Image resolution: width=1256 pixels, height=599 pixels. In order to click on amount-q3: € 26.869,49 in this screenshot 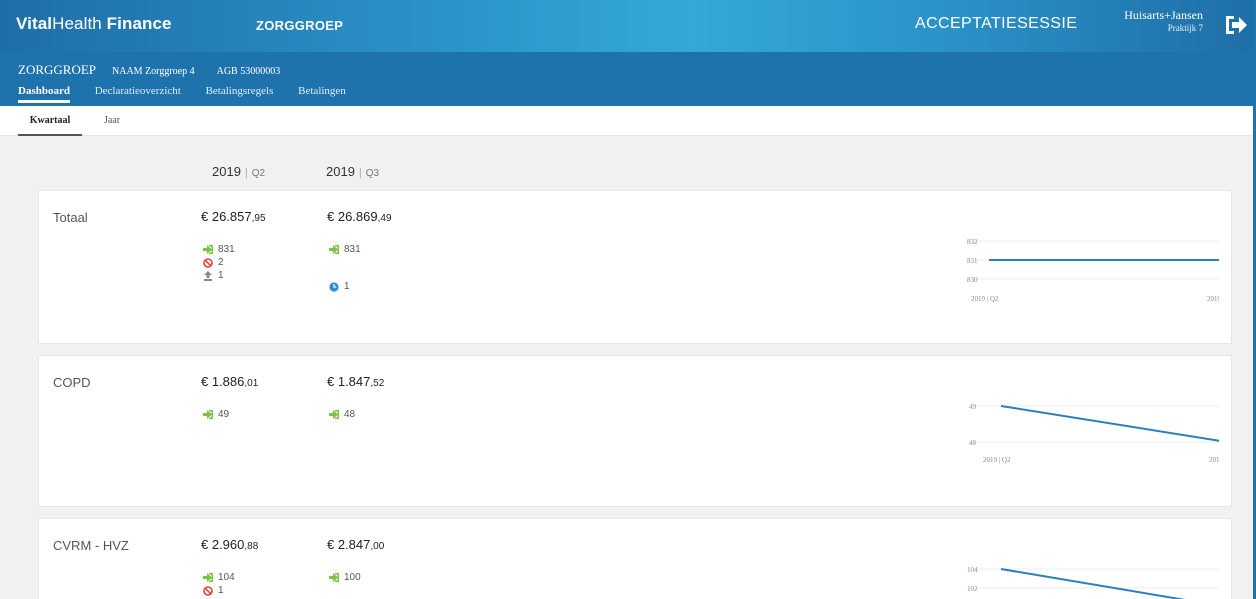, I will do `click(359, 216)`.